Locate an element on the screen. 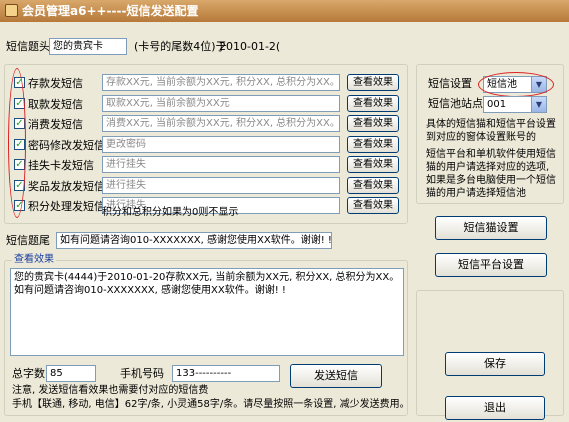 Image resolution: width=569 pixels, height=422 pixels. window-title-bar: 会员管理a6++----短信发送配置 is located at coordinates (284, 11).